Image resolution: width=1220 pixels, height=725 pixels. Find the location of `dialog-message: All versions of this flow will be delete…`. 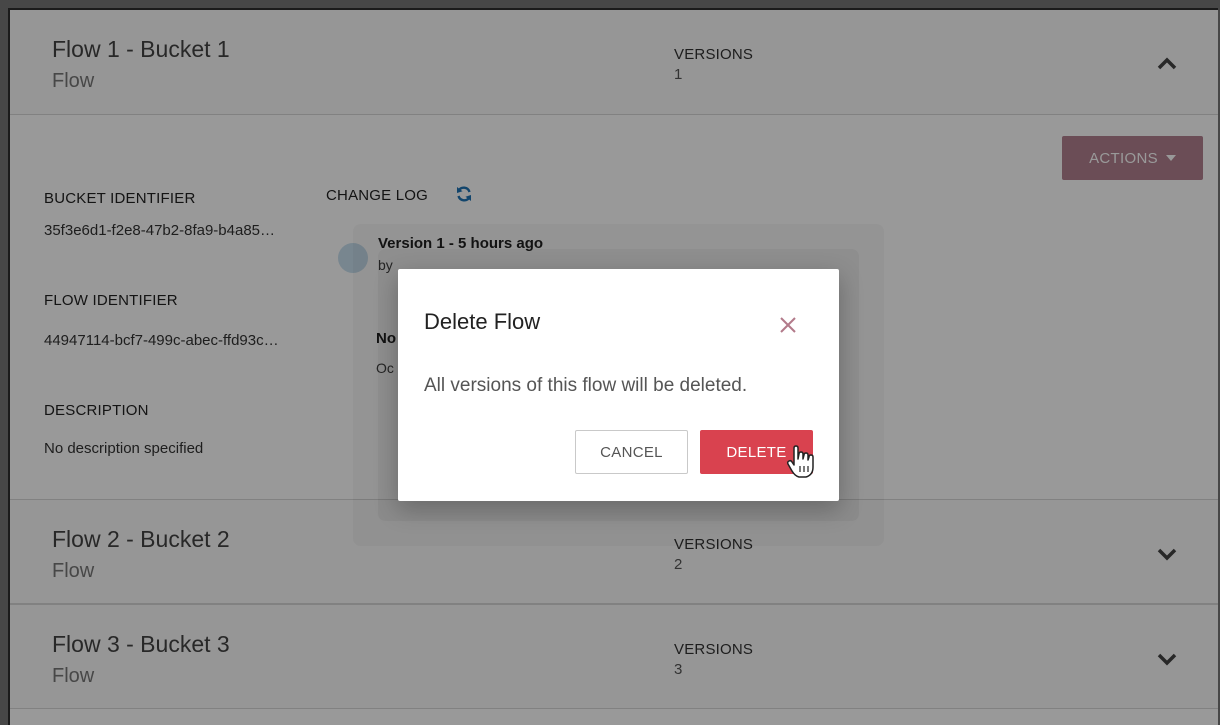

dialog-message: All versions of this flow will be delete… is located at coordinates (586, 385).